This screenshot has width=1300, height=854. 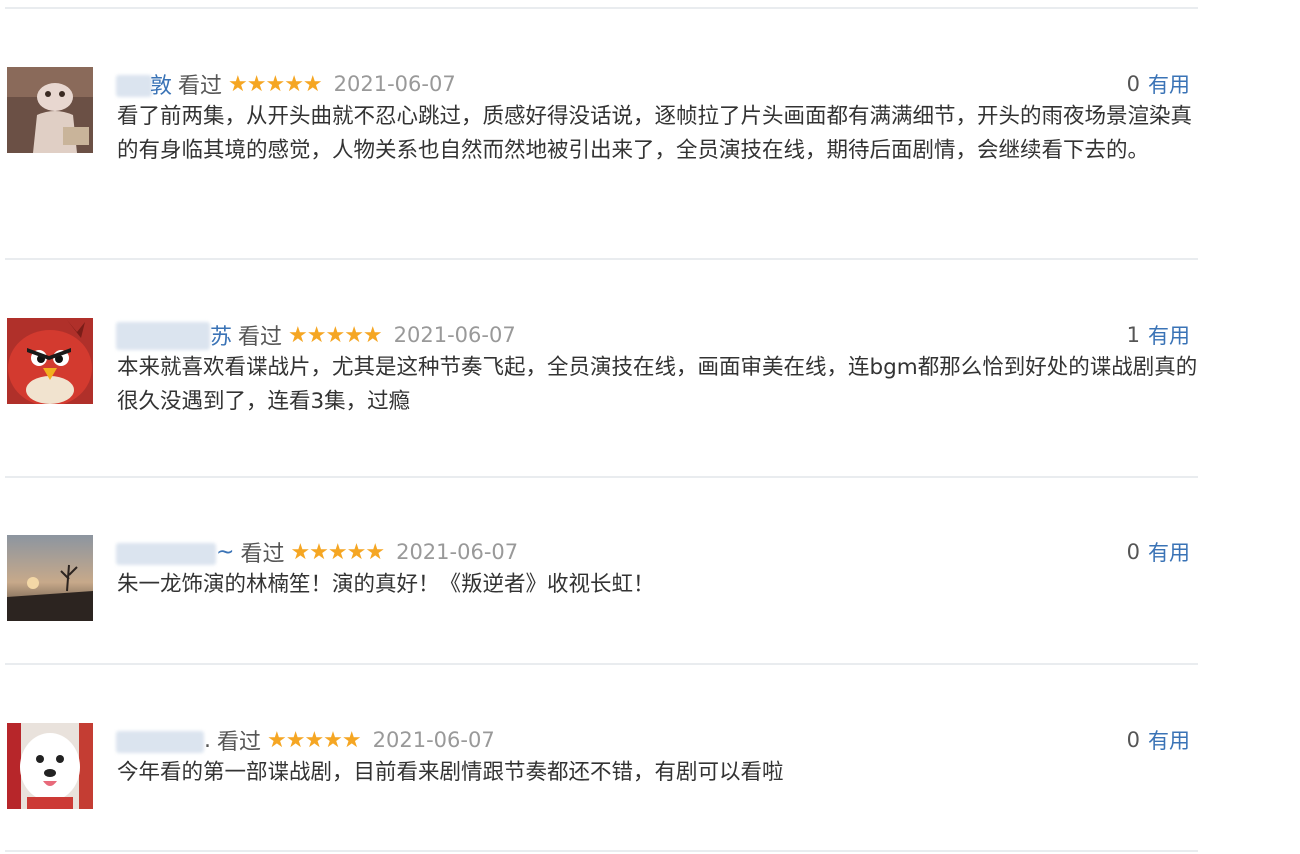 What do you see at coordinates (450, 772) in the screenshot?
I see `review-content: 今年看的第一部谍战剧，目前看来剧情跟节奏都还不错，有剧可以看啦` at bounding box center [450, 772].